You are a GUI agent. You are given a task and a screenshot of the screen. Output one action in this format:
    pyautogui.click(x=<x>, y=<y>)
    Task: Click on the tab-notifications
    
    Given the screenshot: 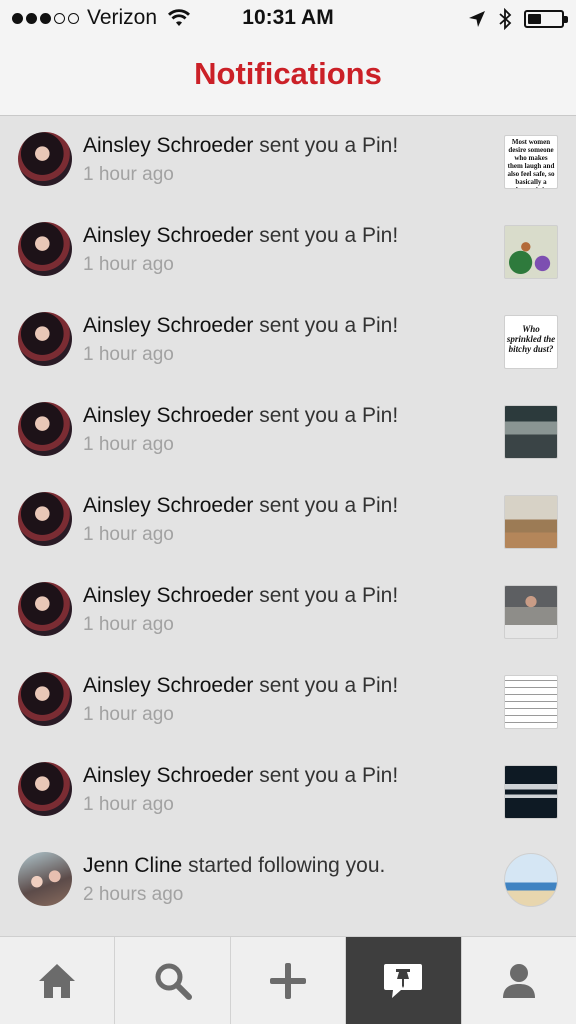 What is the action you would take?
    pyautogui.click(x=404, y=980)
    